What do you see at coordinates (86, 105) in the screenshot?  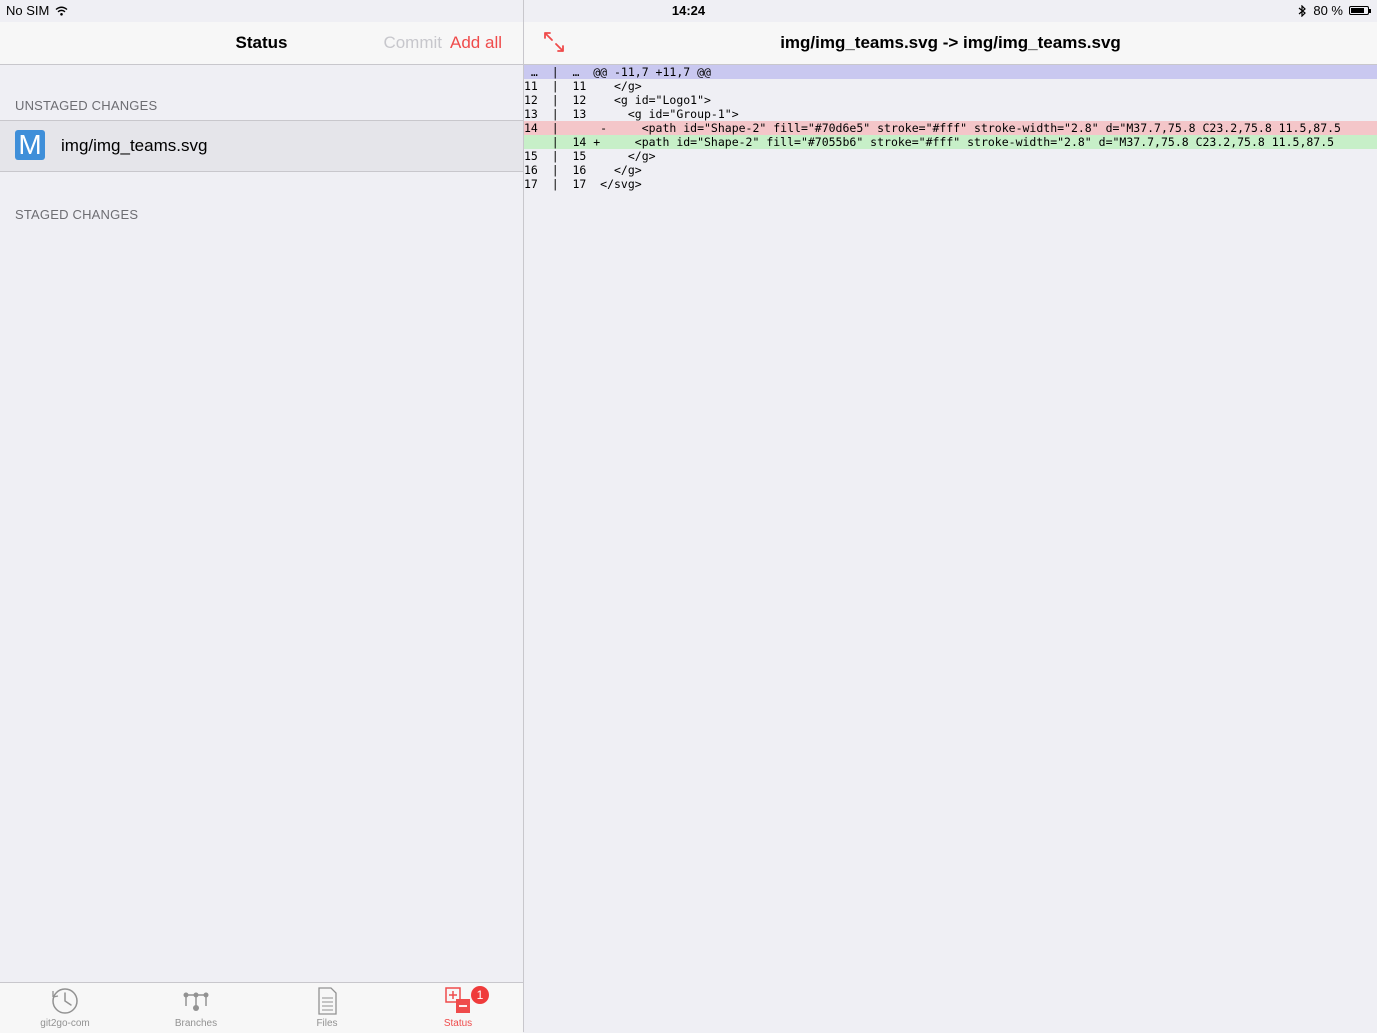 I see `unstaged-changes-header: UNSTAGED CHANGES` at bounding box center [86, 105].